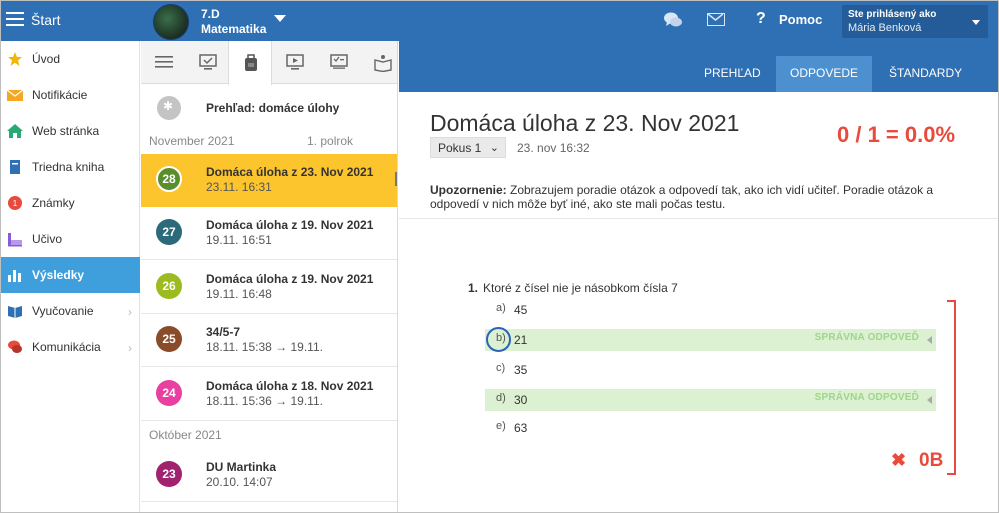 The width and height of the screenshot is (999, 513). What do you see at coordinates (53, 203) in the screenshot?
I see `sidebar-item-label: Známky` at bounding box center [53, 203].